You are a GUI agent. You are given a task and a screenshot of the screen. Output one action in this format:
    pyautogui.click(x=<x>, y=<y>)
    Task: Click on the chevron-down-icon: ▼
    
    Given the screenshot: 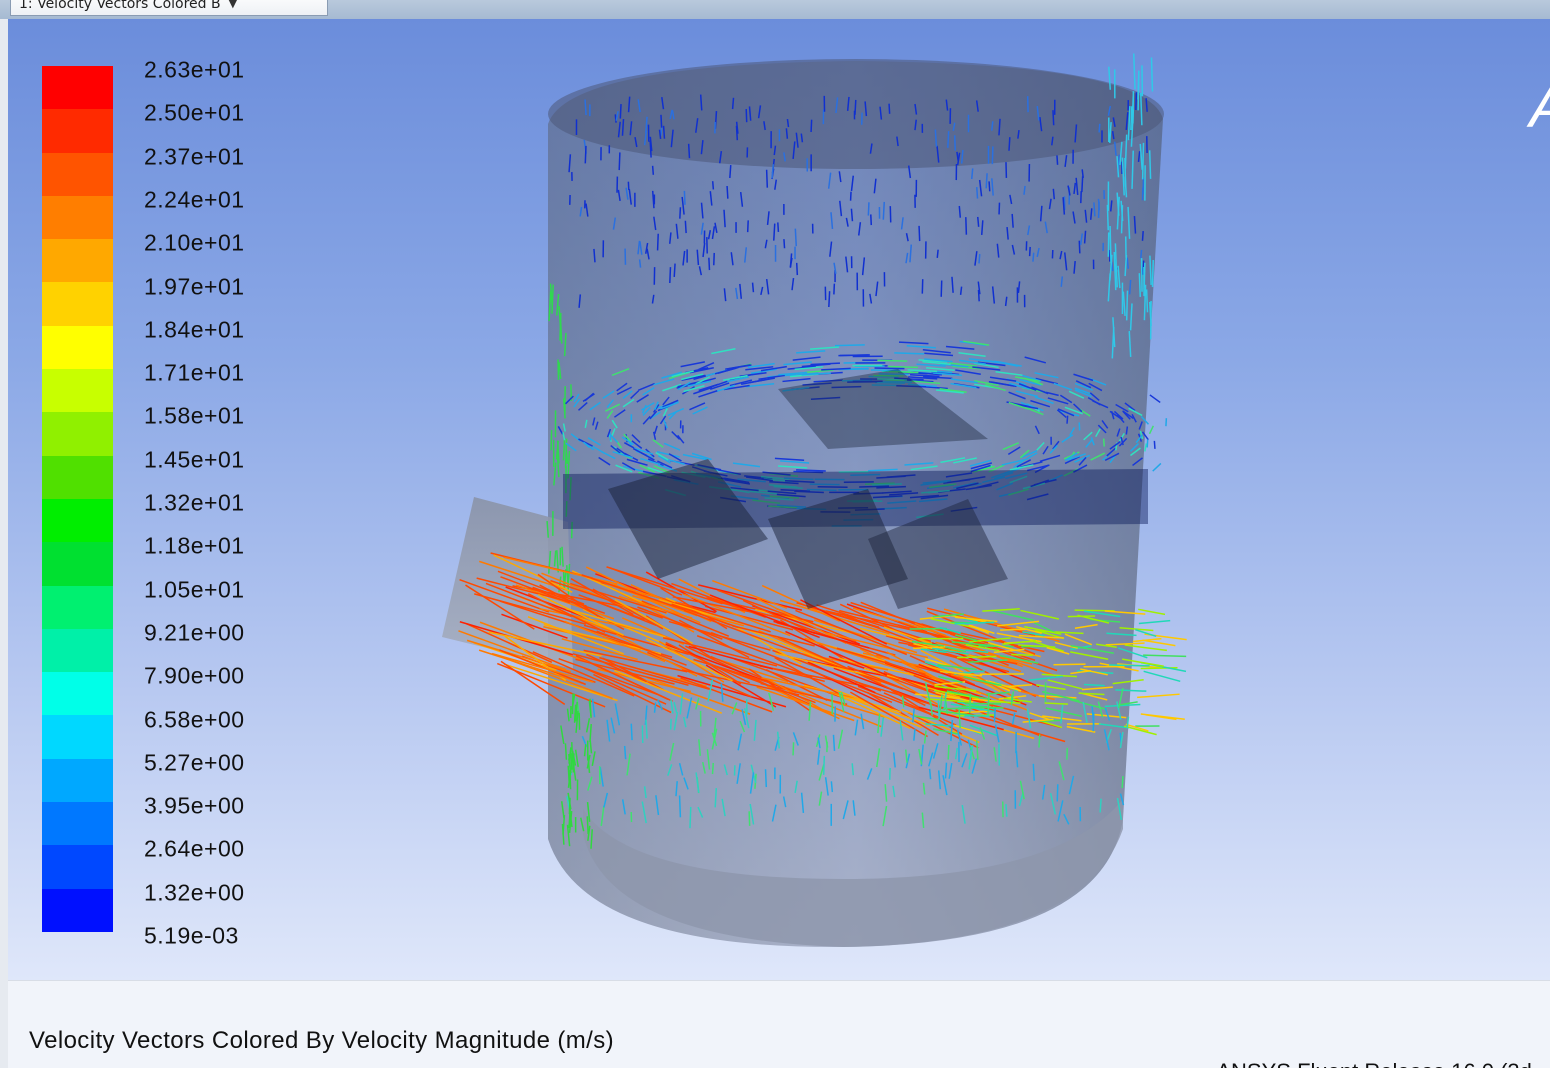 What is the action you would take?
    pyautogui.click(x=233, y=5)
    